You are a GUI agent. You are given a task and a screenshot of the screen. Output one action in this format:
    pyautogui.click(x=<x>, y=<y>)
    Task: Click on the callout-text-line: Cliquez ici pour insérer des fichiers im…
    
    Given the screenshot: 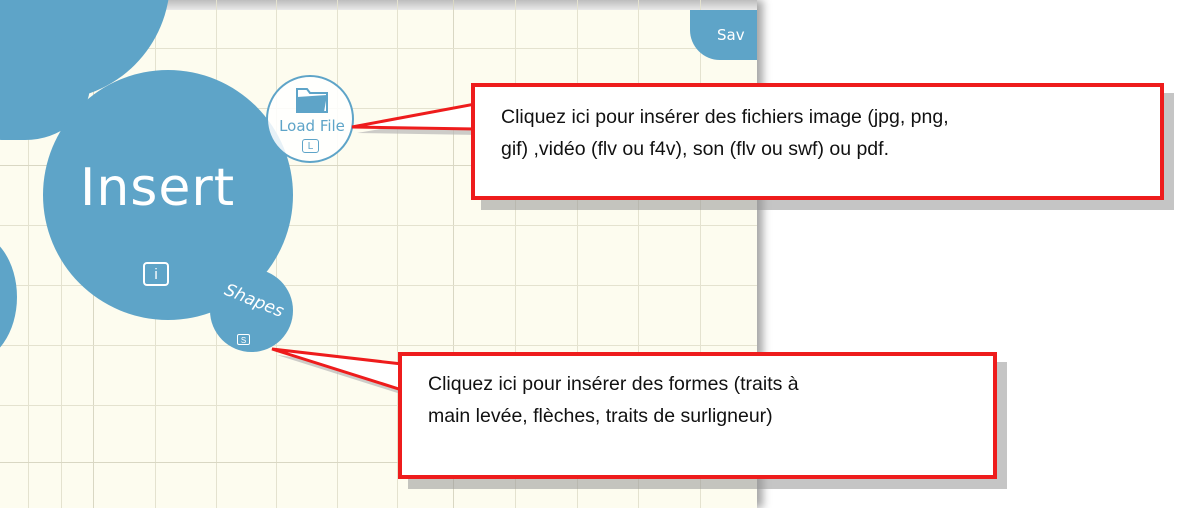 What is the action you would take?
    pyautogui.click(x=725, y=117)
    